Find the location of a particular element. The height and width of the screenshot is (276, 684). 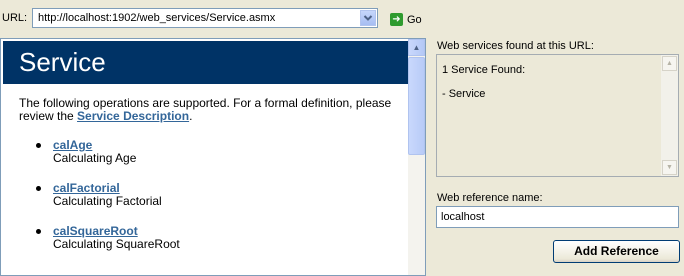

chevron-down-icon is located at coordinates (368, 18).